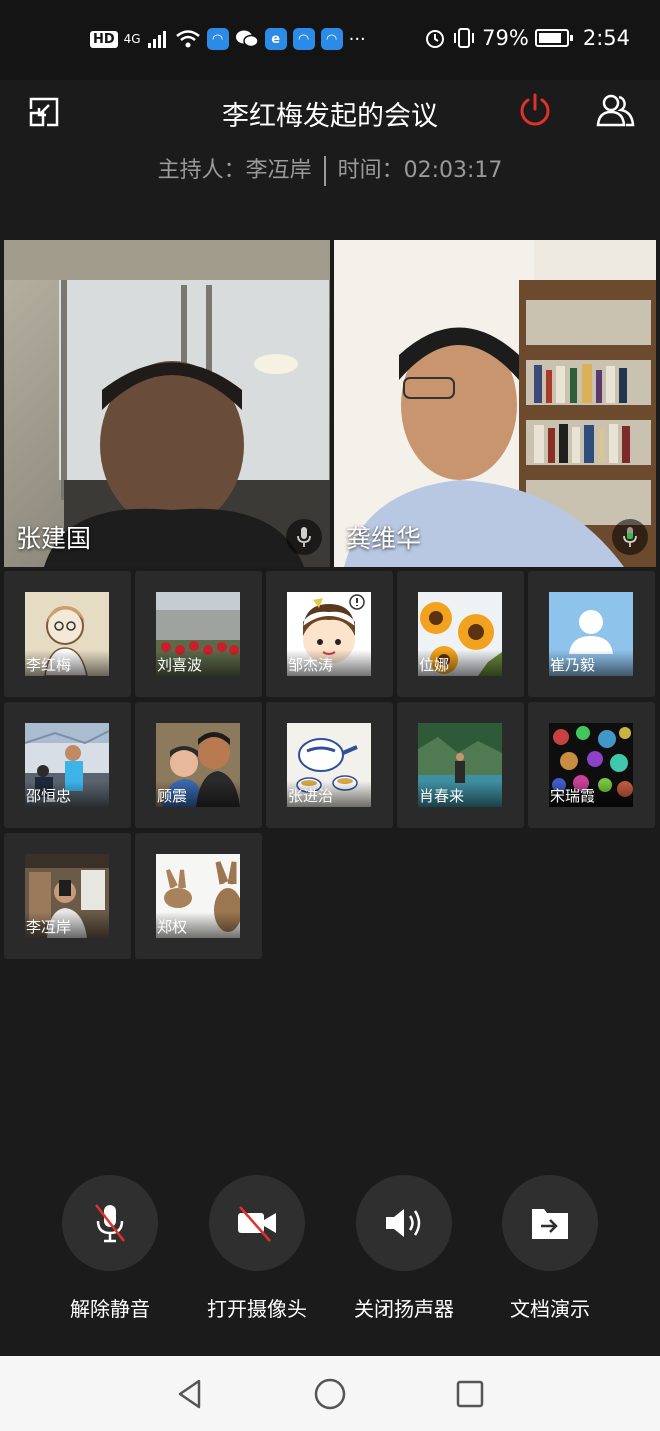 Image resolution: width=660 pixels, height=1431 pixels. I want to click on browser-notification-icon: e, so click(275, 39).